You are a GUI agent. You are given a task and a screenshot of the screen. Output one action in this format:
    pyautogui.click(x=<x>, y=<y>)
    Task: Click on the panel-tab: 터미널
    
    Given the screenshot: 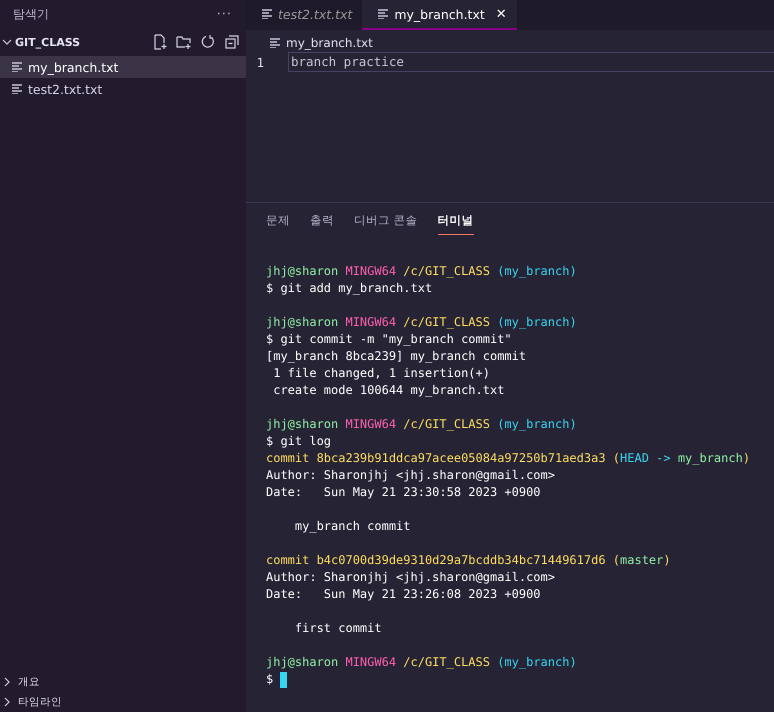 What is the action you would take?
    pyautogui.click(x=456, y=224)
    